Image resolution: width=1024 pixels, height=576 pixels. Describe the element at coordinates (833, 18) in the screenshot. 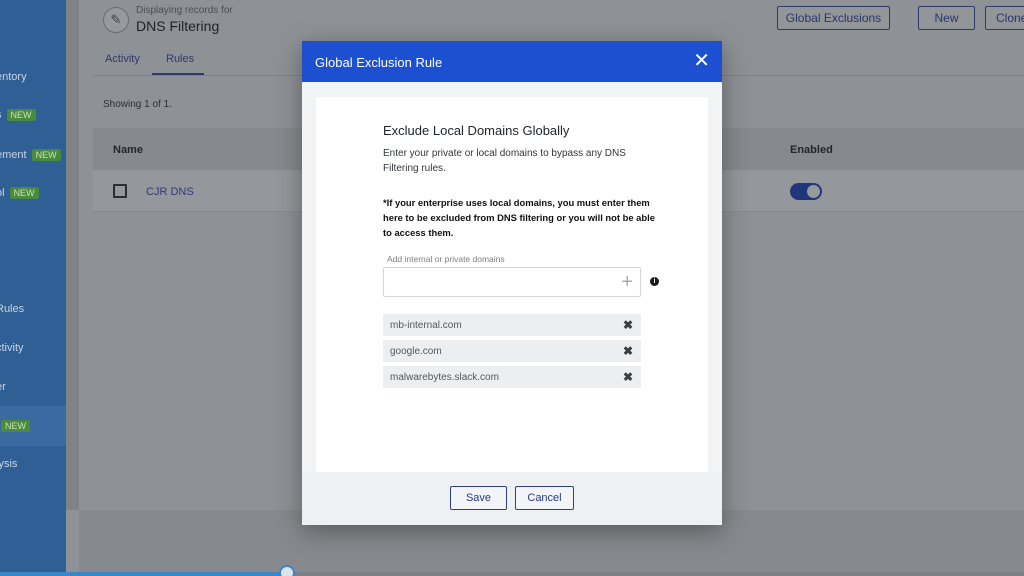

I see `global-exclusions-button: Global Exclusions` at that location.